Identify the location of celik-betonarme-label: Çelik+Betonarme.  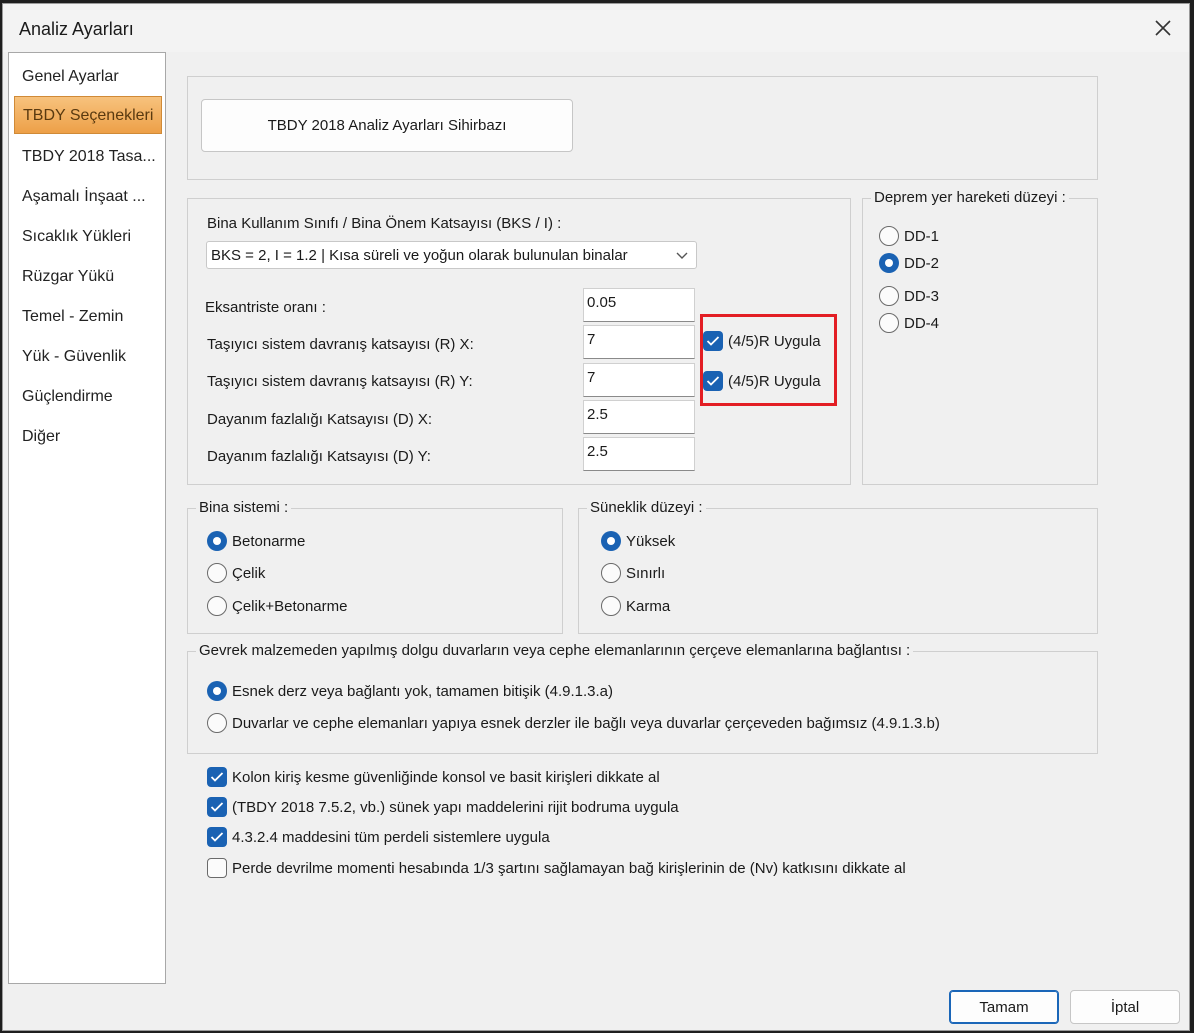
(290, 606).